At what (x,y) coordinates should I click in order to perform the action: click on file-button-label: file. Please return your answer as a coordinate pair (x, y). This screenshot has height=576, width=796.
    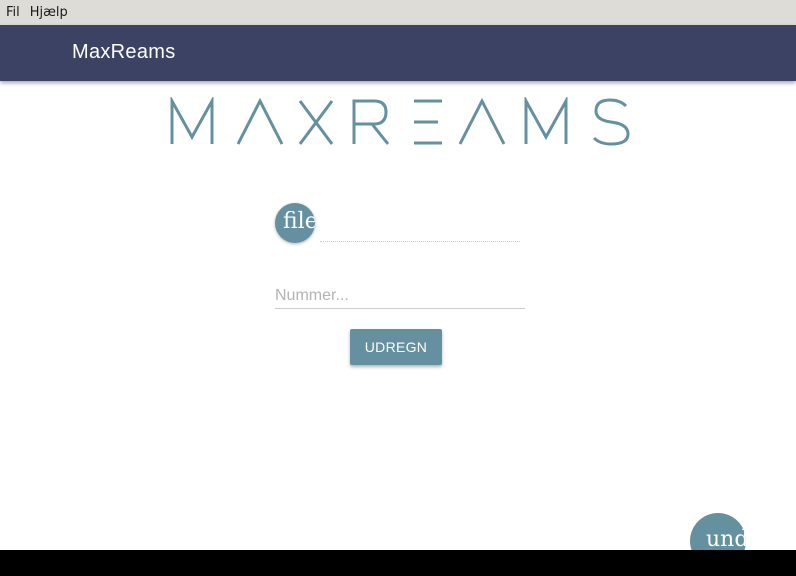
    Looking at the image, I should click on (299, 221).